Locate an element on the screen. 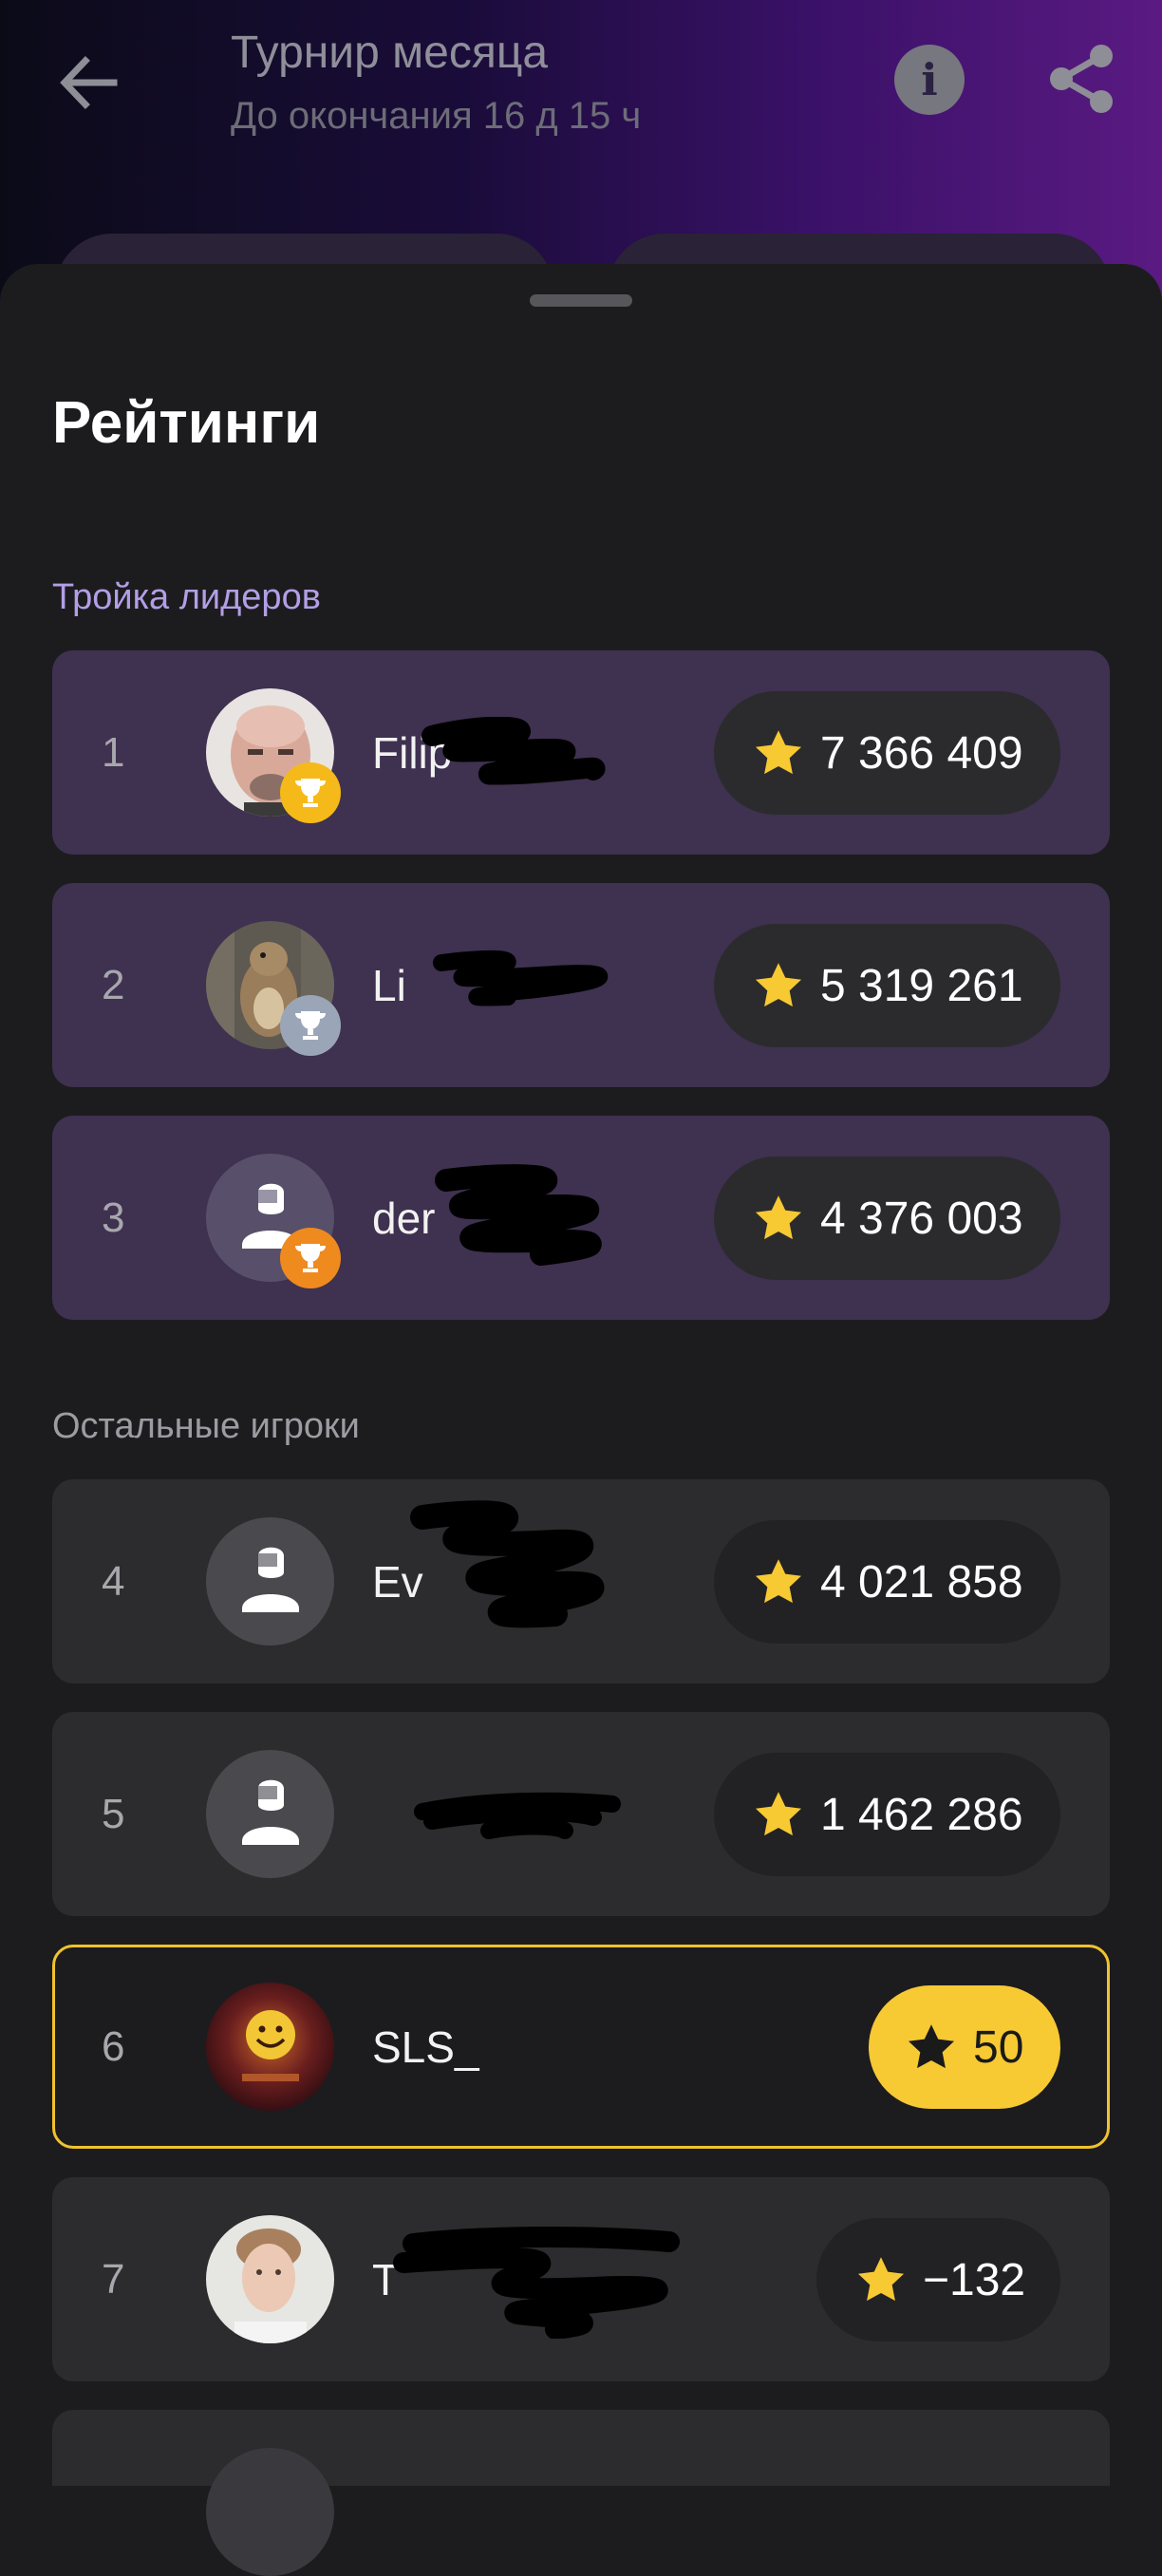 This screenshot has height=2576, width=1162. leader-row: 1 Filip 7 366 409 is located at coordinates (581, 752).